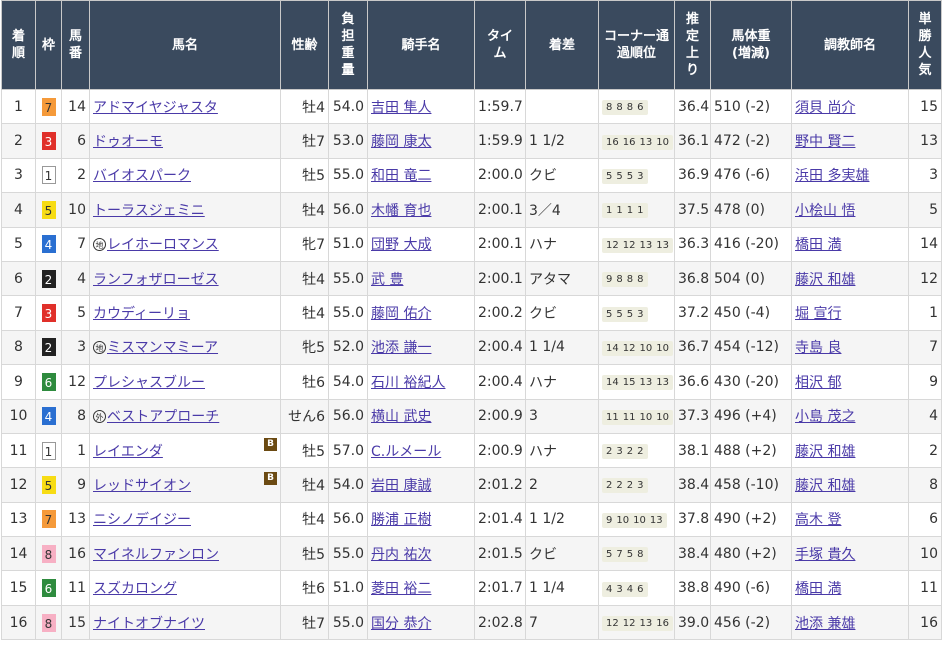  What do you see at coordinates (81, 244) in the screenshot?
I see `umaban-value: 7` at bounding box center [81, 244].